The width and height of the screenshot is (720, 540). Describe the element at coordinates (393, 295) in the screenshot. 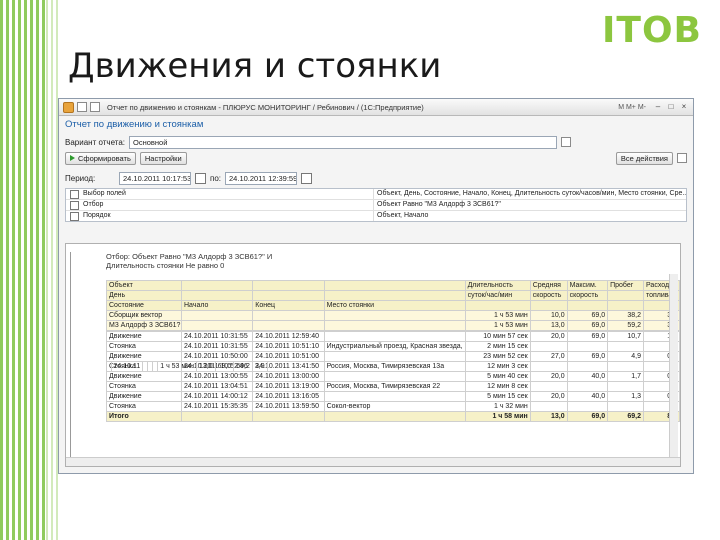

I see `report-header-row: День суток/час/мин скорость скорость топлива` at that location.